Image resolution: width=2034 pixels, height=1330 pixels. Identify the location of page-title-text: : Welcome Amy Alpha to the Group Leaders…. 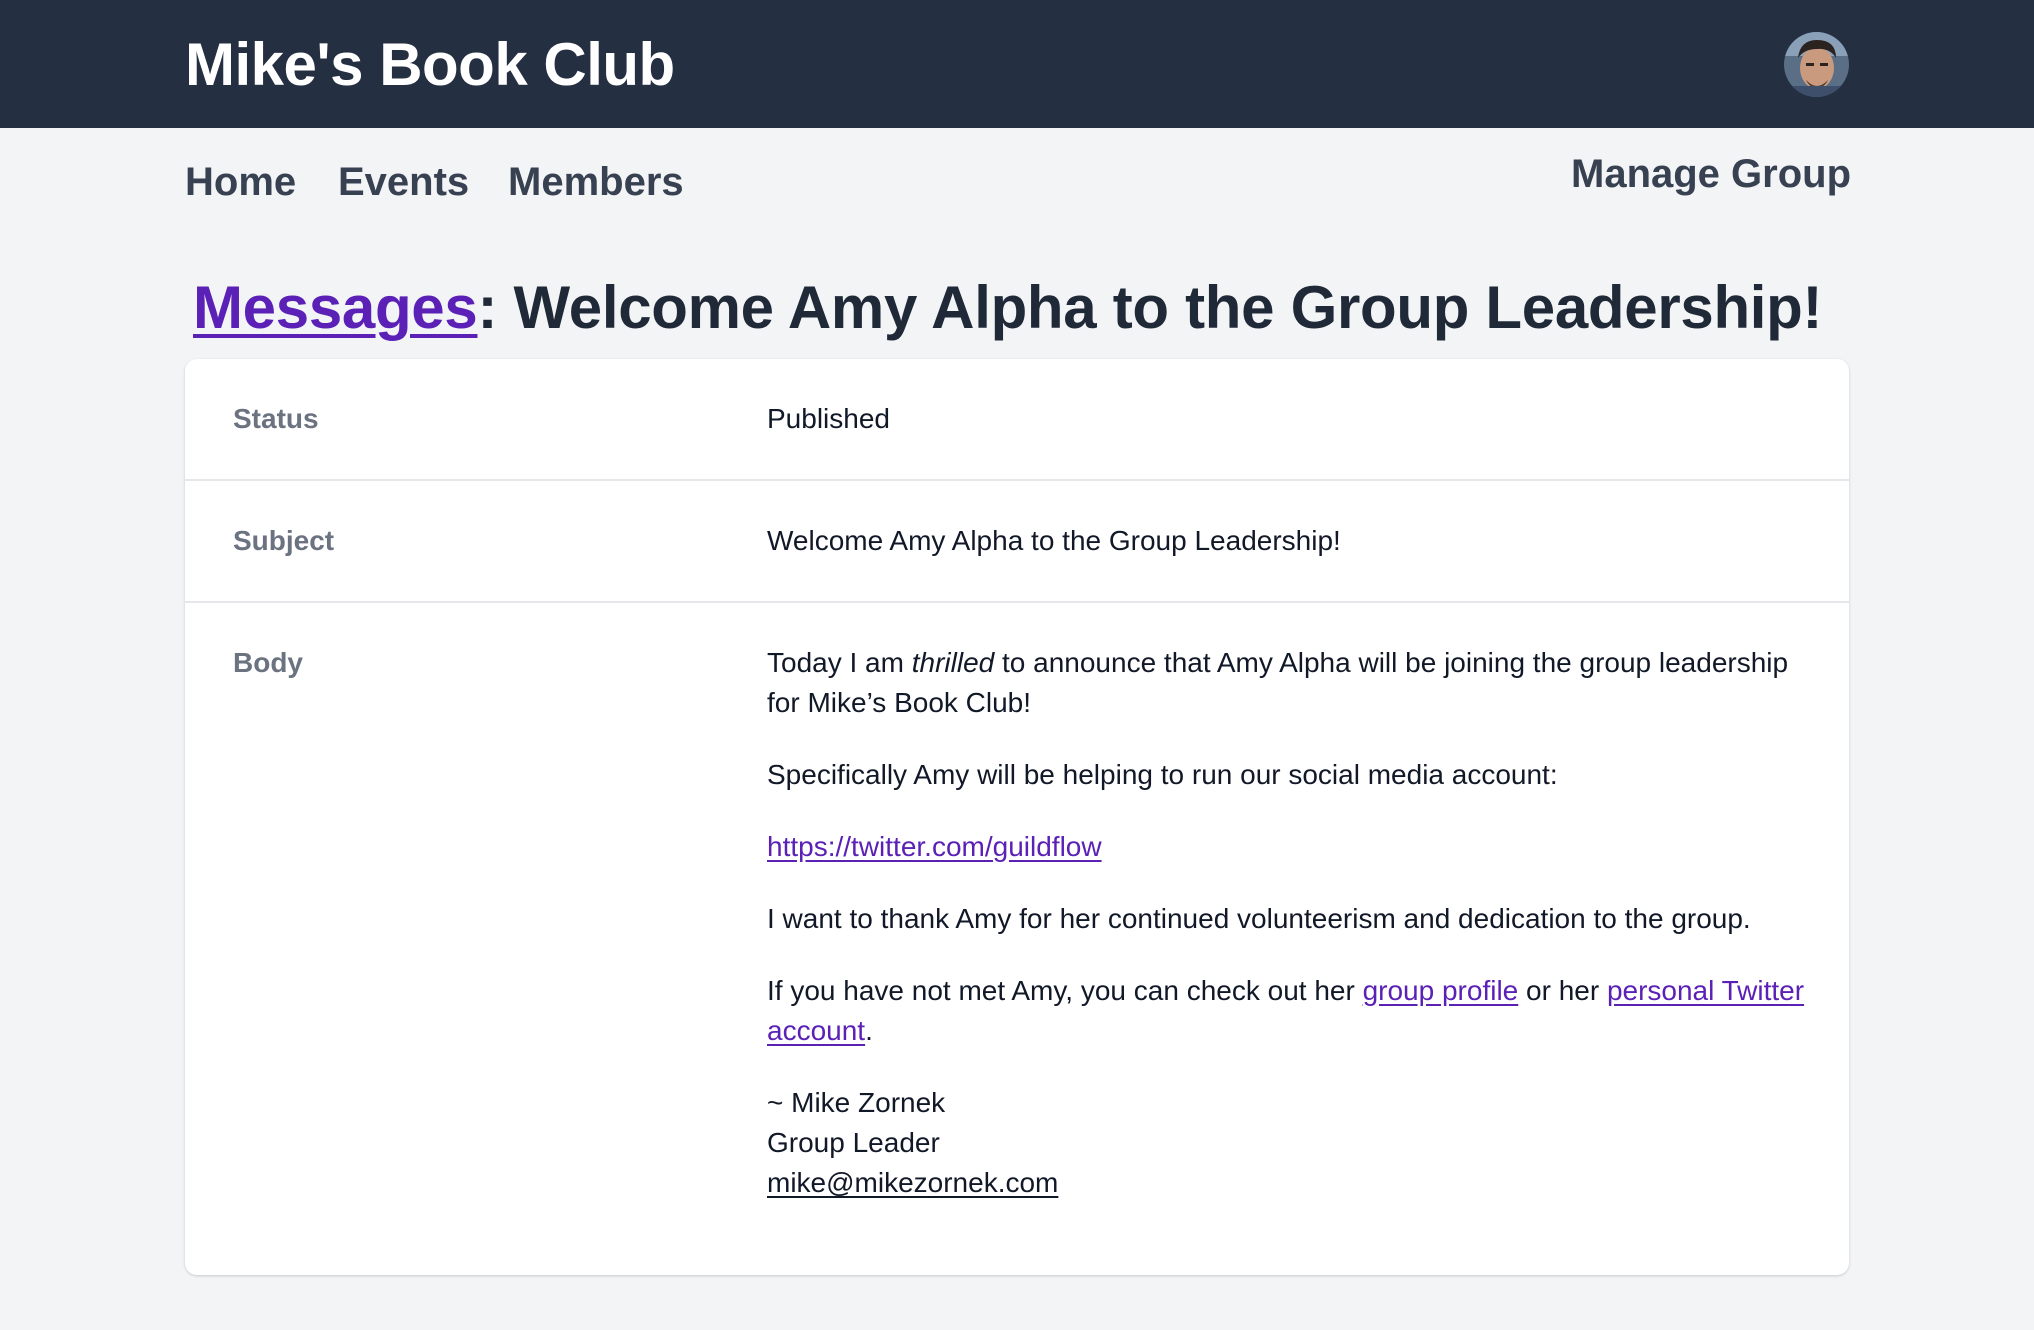
(1150, 307).